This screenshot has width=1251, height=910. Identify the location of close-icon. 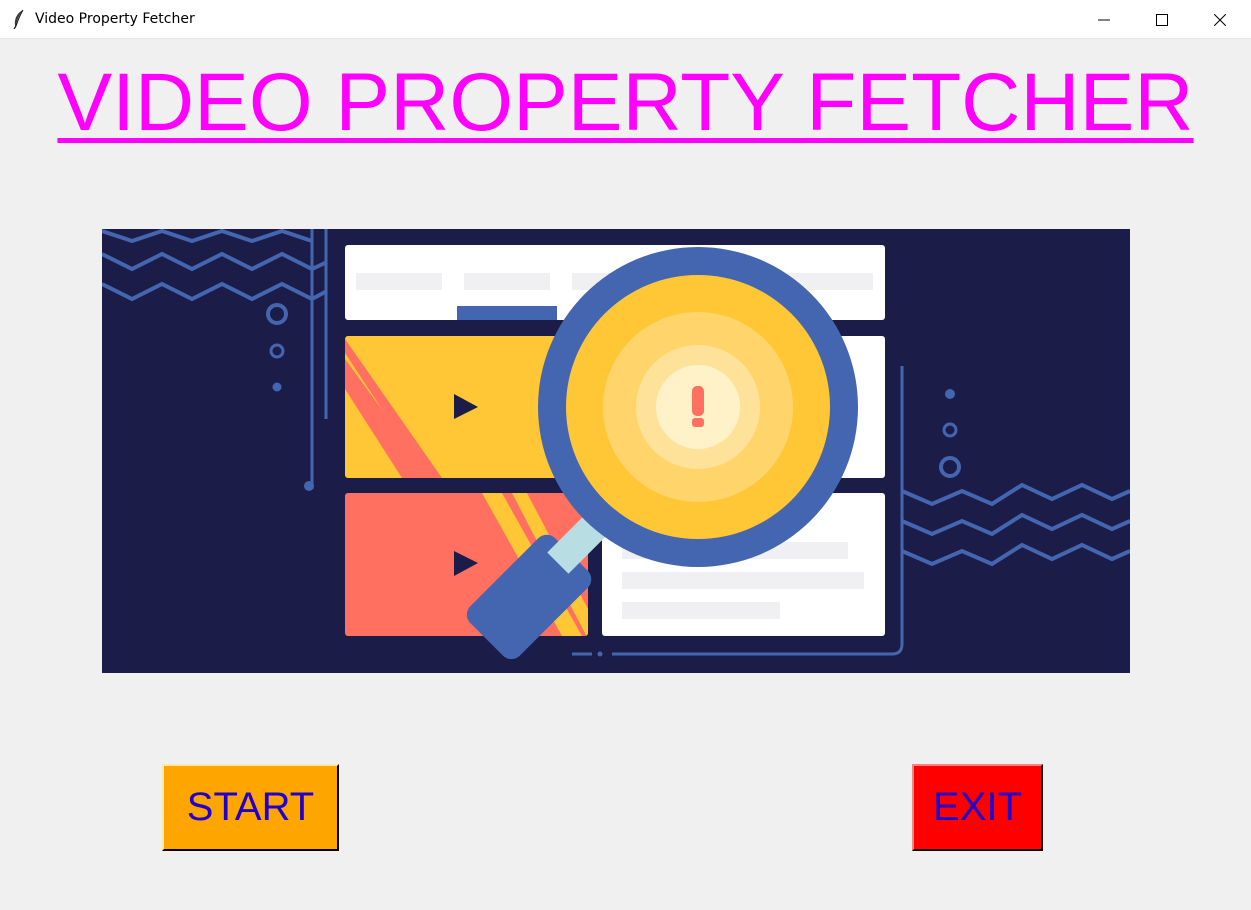
(1220, 19).